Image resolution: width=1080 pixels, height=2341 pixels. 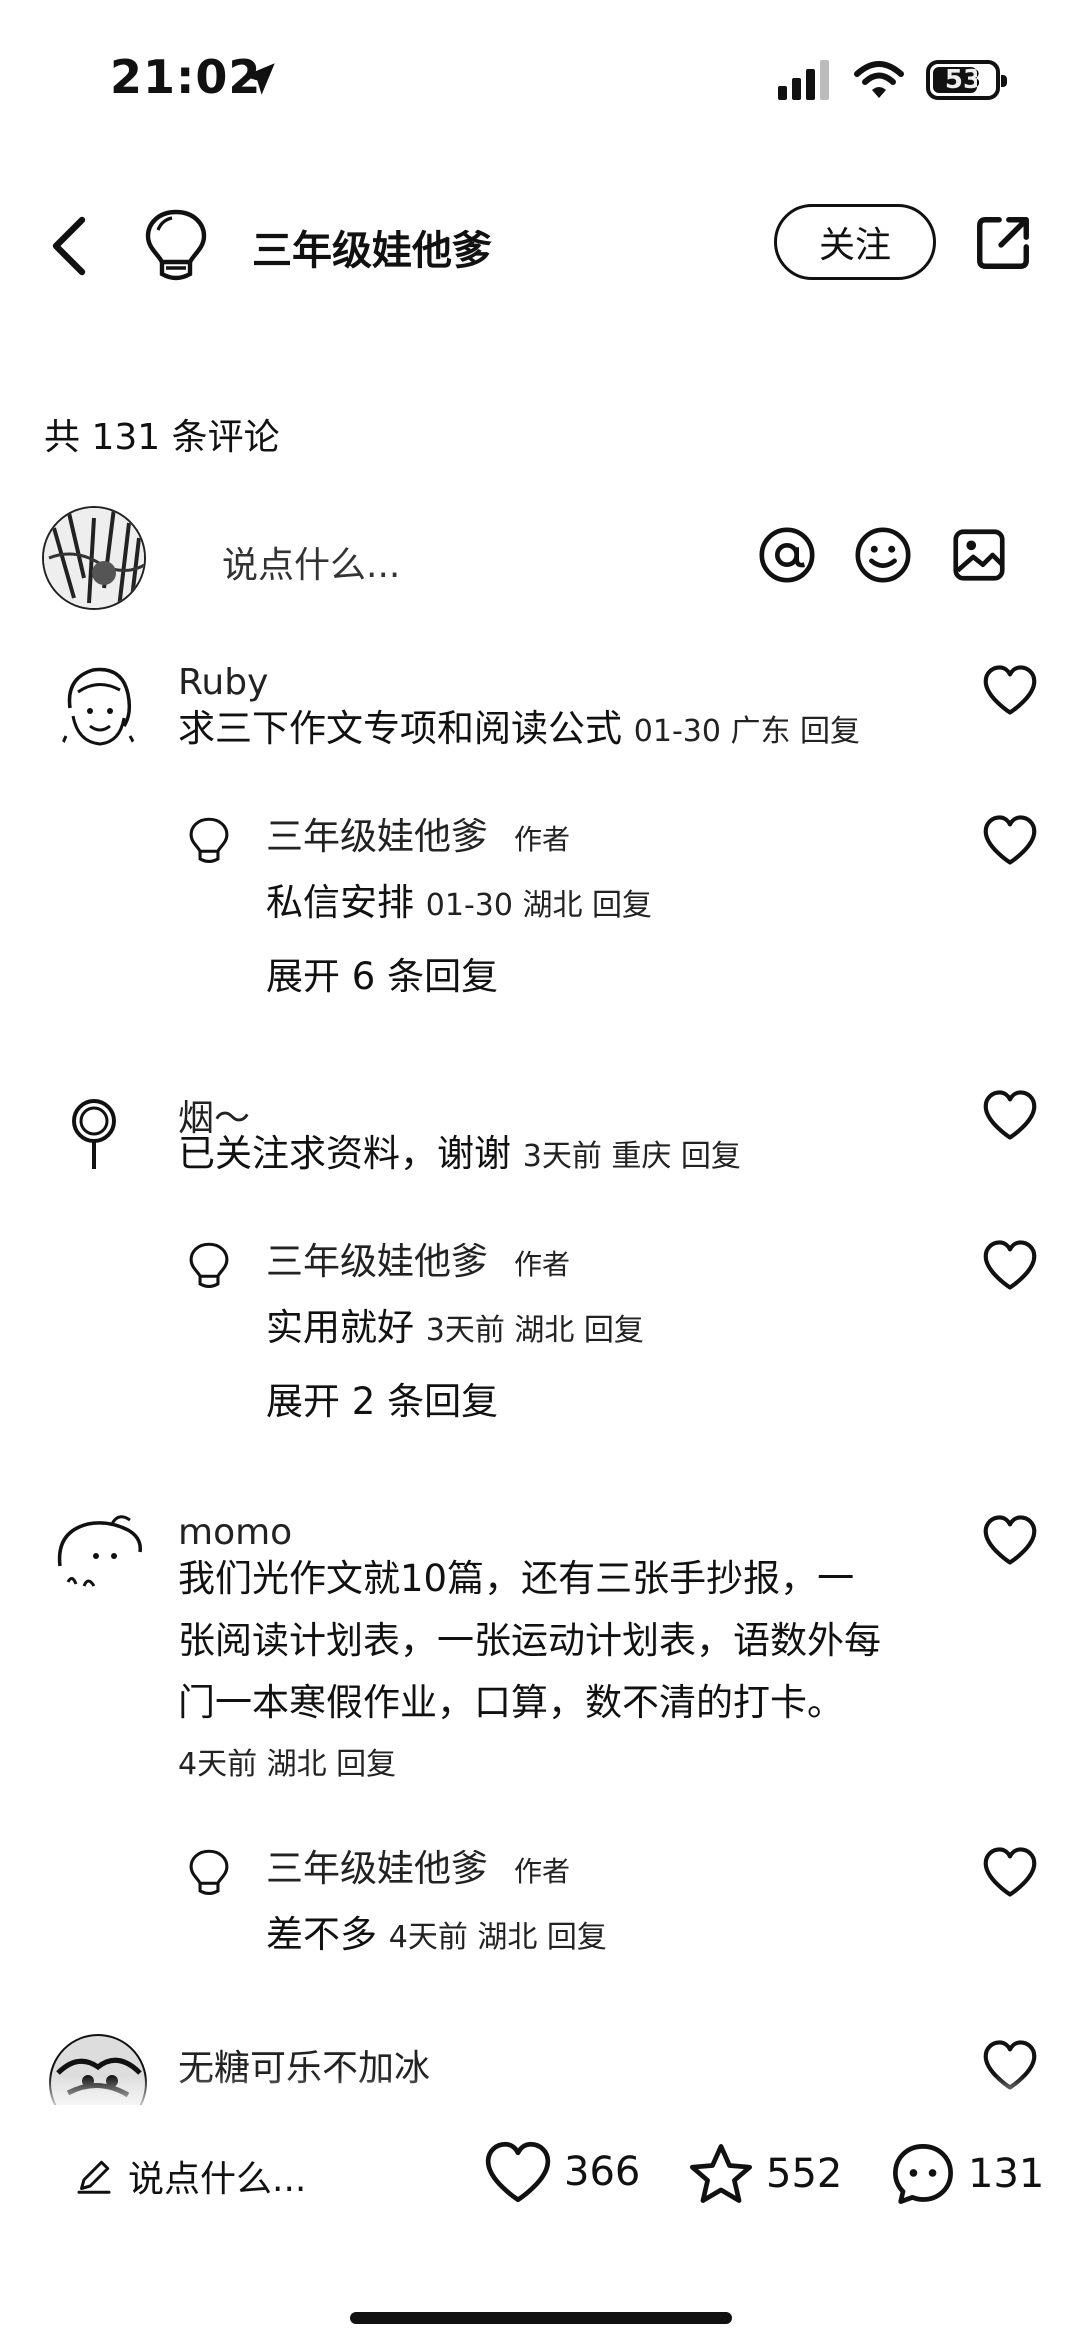 I want to click on reply-body: 差不多 4天前 湖北 回复, so click(x=436, y=1931).